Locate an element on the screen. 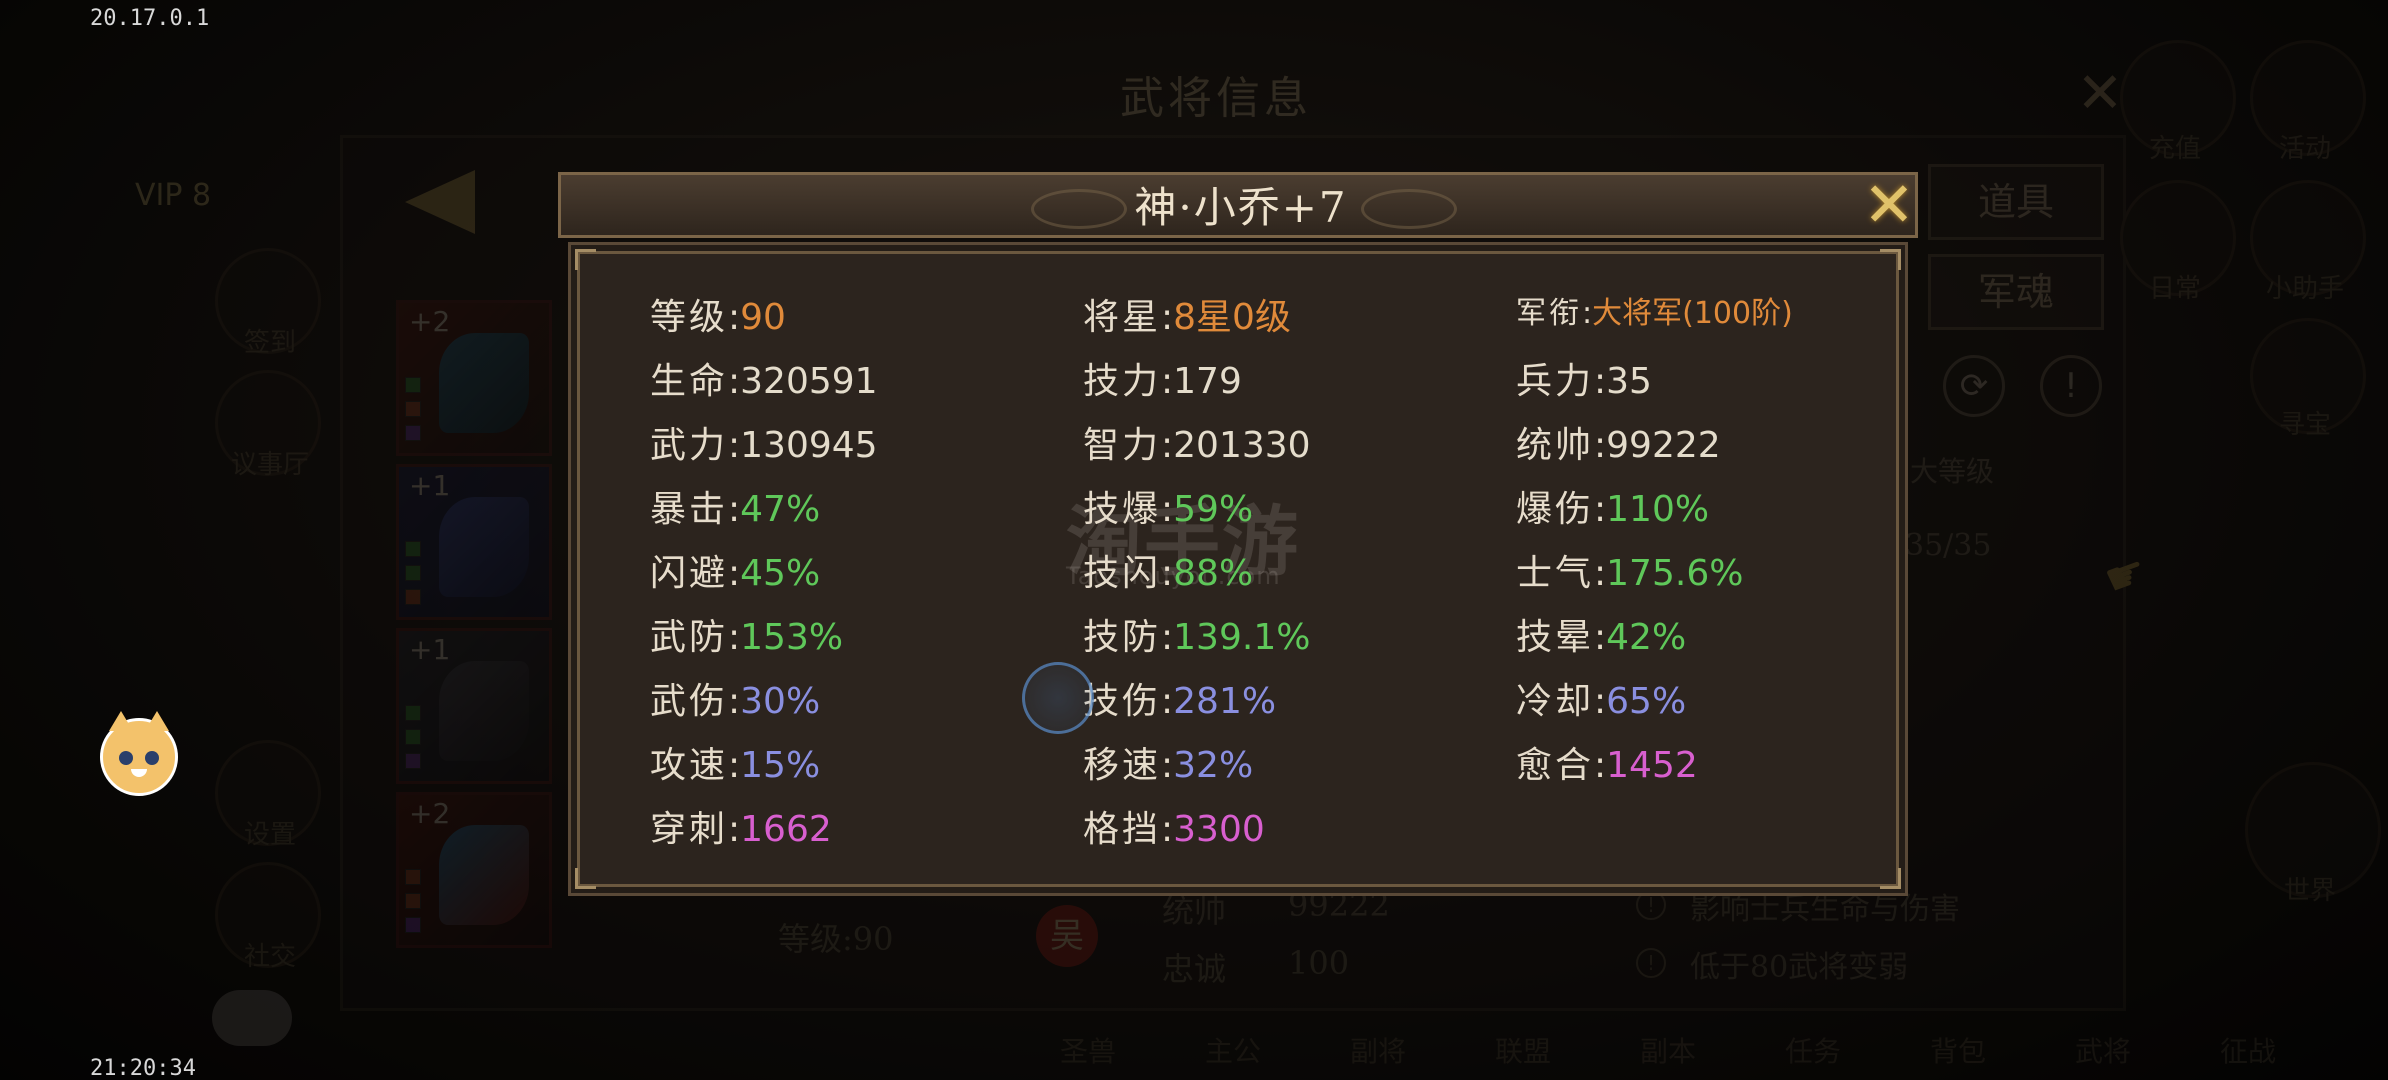 Image resolution: width=2388 pixels, height=1080 pixels. stat-7-2: 愈合:1452 is located at coordinates (1607, 762).